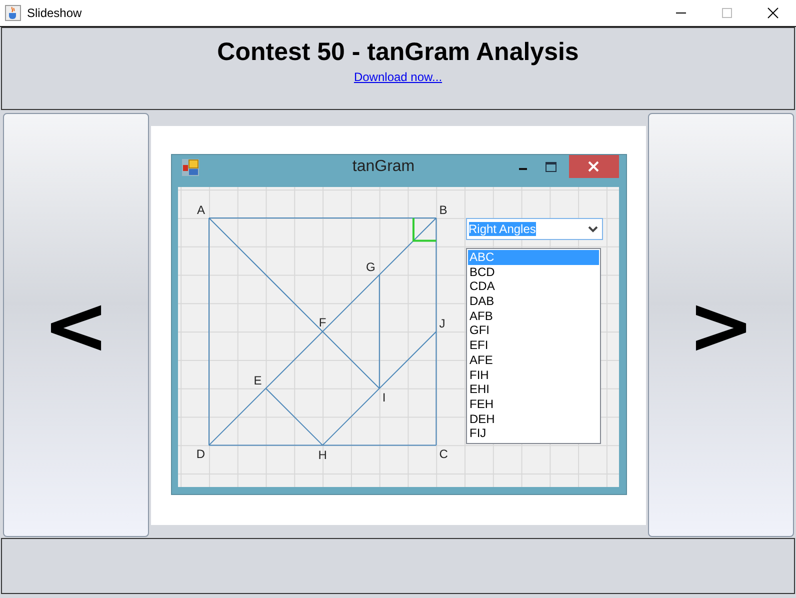 The image size is (796, 598). I want to click on point-label: B, so click(442, 210).